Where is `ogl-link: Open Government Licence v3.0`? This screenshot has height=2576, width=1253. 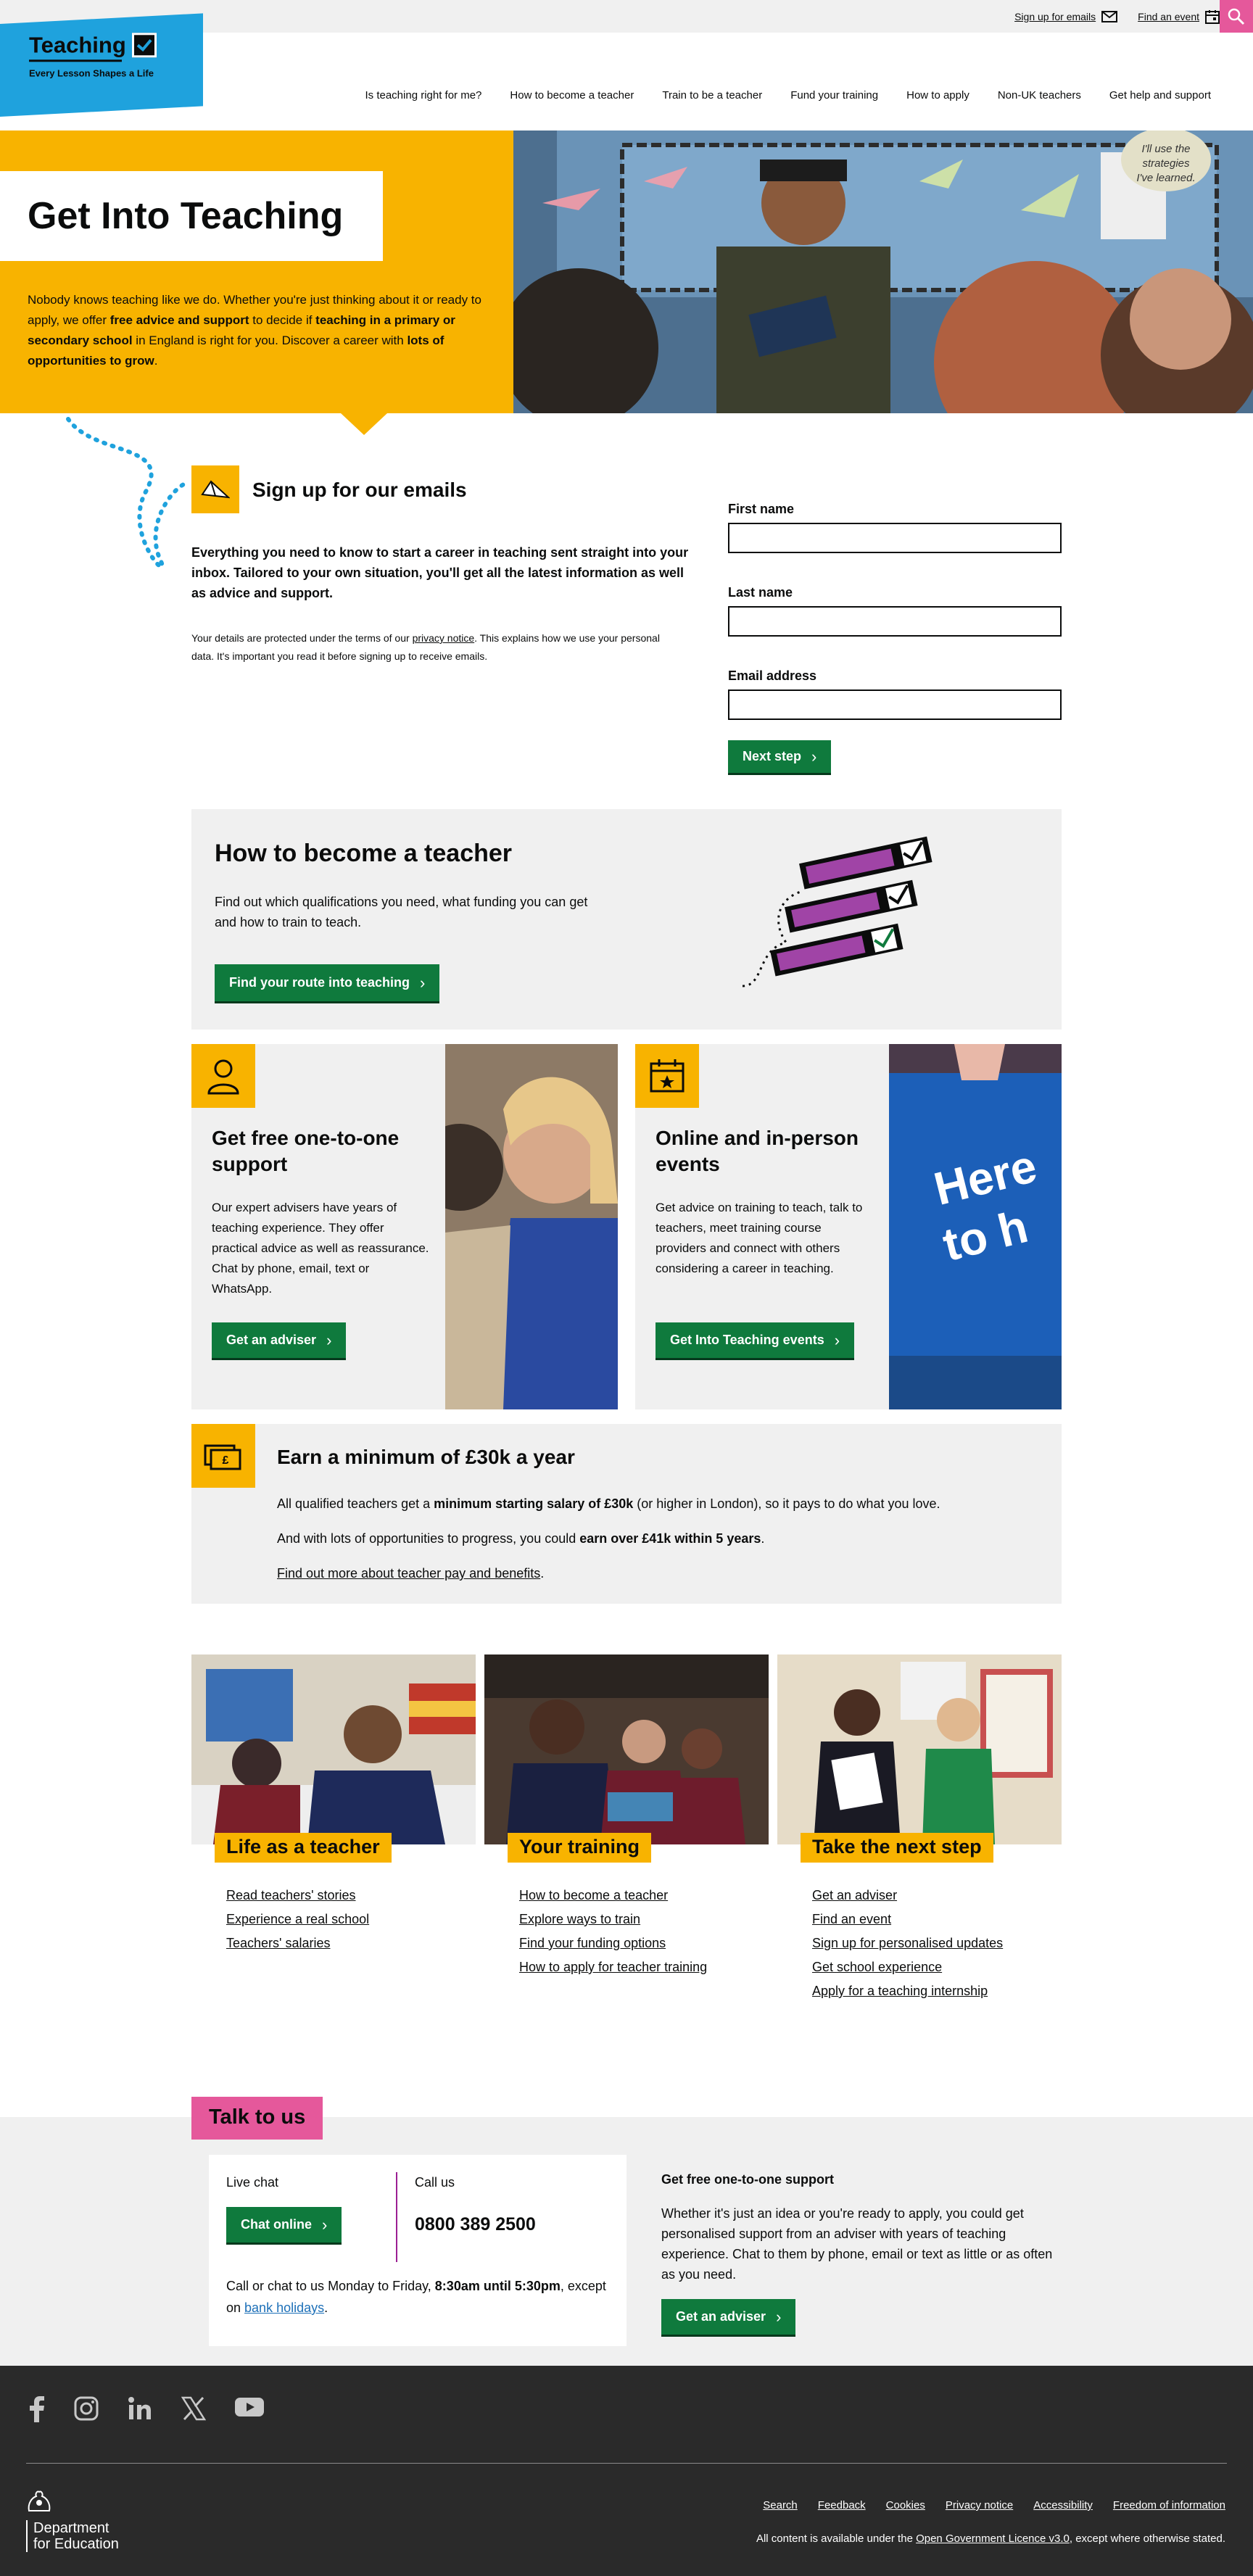
ogl-link: Open Government Licence v3.0 is located at coordinates (993, 2538).